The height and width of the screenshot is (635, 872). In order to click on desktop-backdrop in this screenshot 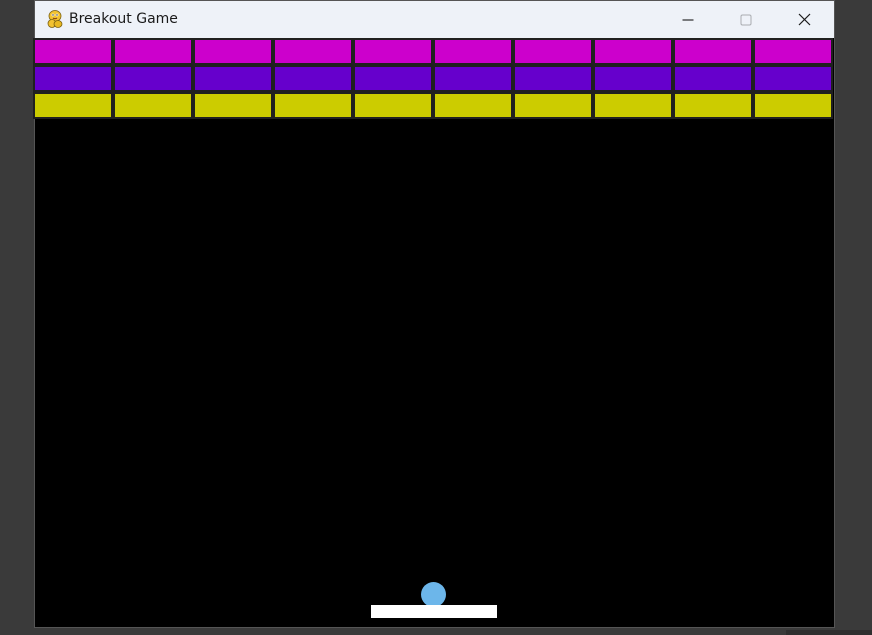, I will do `click(853, 317)`.